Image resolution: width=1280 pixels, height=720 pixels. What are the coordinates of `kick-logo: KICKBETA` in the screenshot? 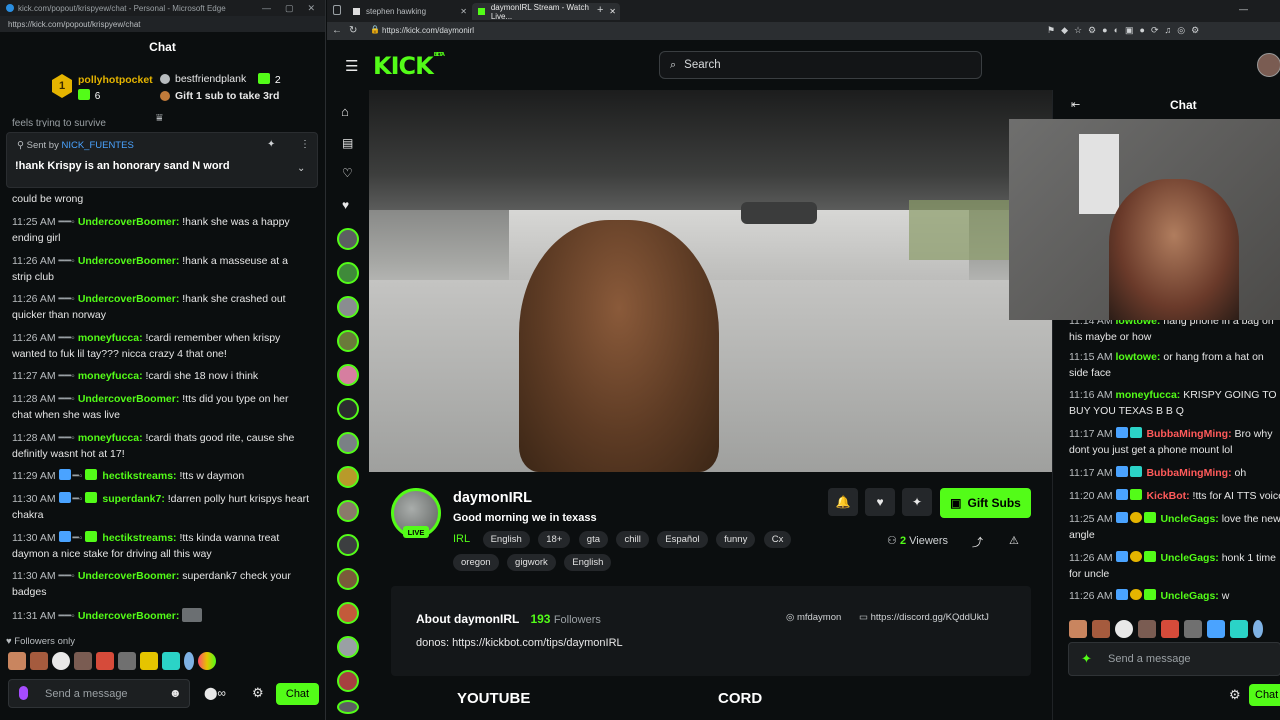 It's located at (409, 66).